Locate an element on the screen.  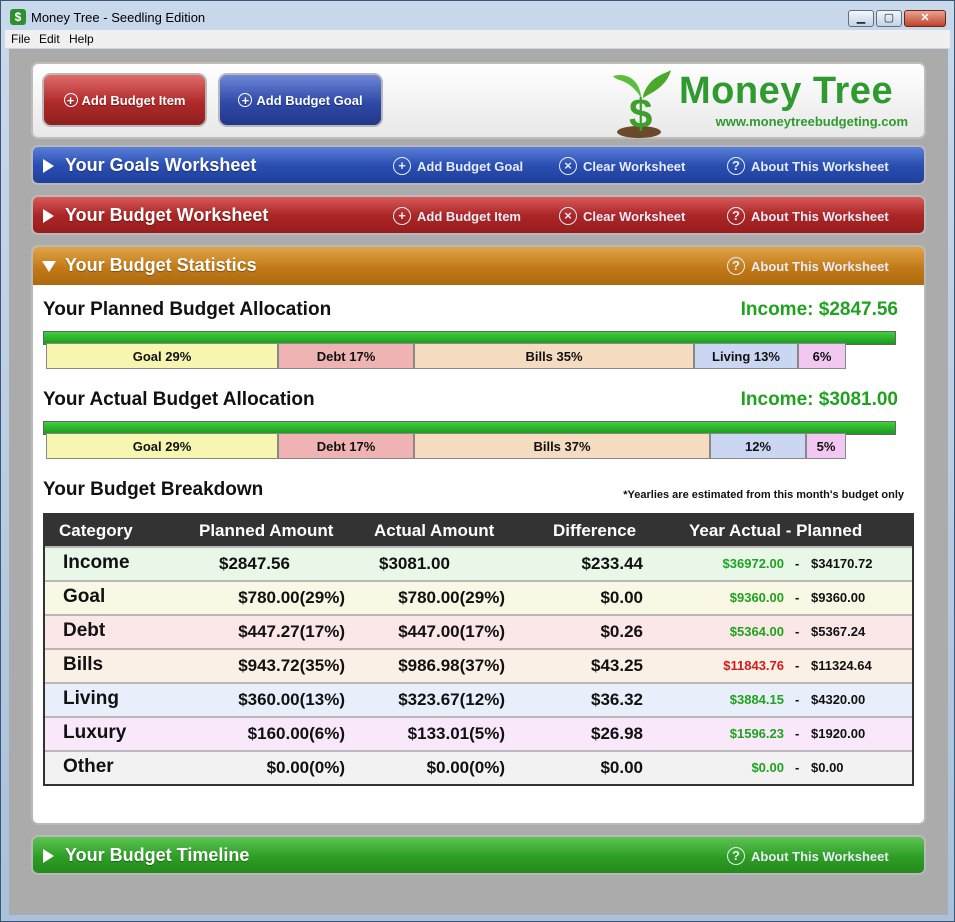
action-label: Add Budget Item is located at coordinates (469, 216).